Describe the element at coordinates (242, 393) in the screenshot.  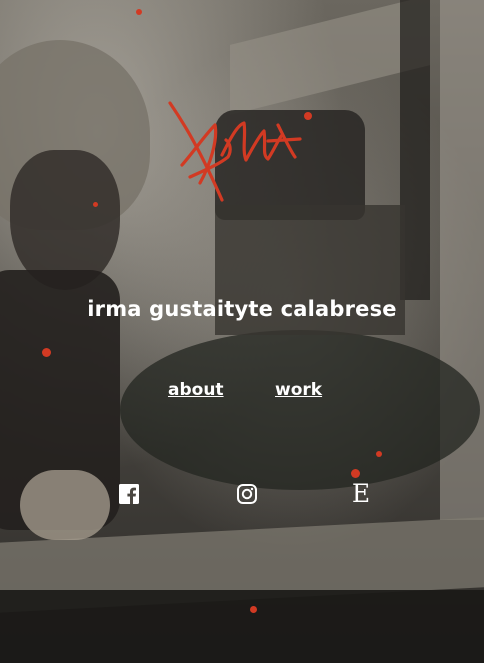
I see `main-nav: about work` at that location.